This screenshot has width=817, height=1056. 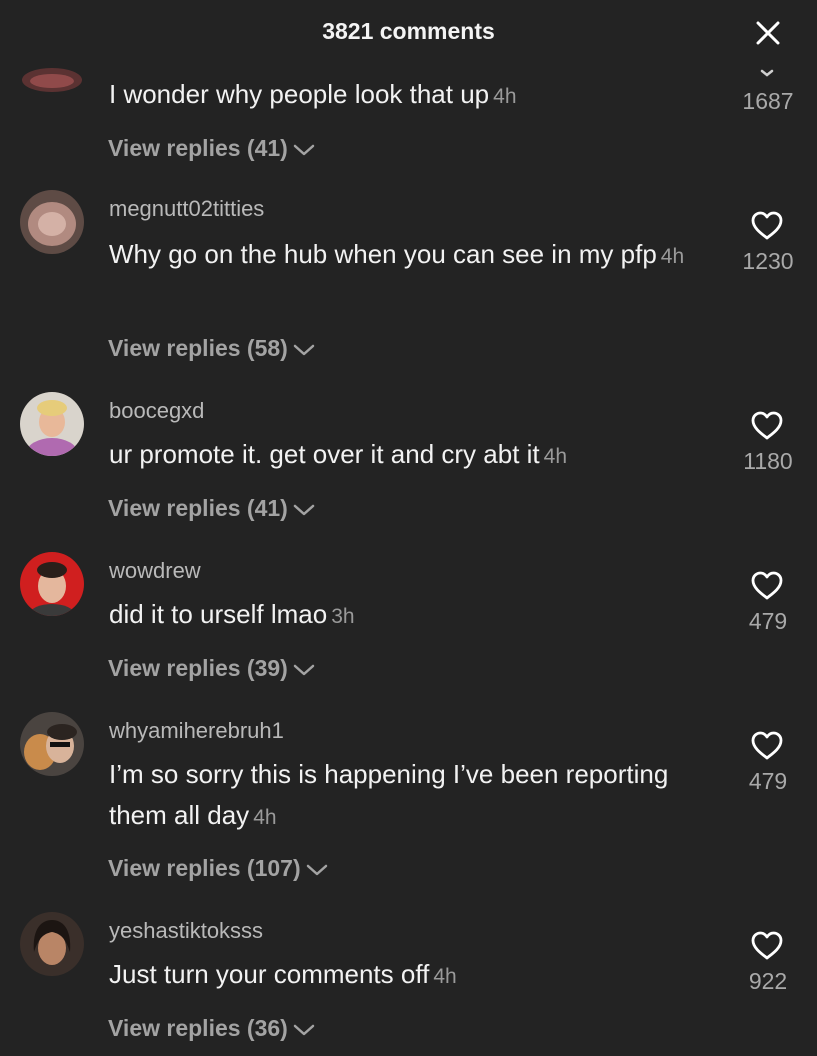 What do you see at coordinates (283, 974) in the screenshot?
I see `comment-text: Just turn your comments off 4h` at bounding box center [283, 974].